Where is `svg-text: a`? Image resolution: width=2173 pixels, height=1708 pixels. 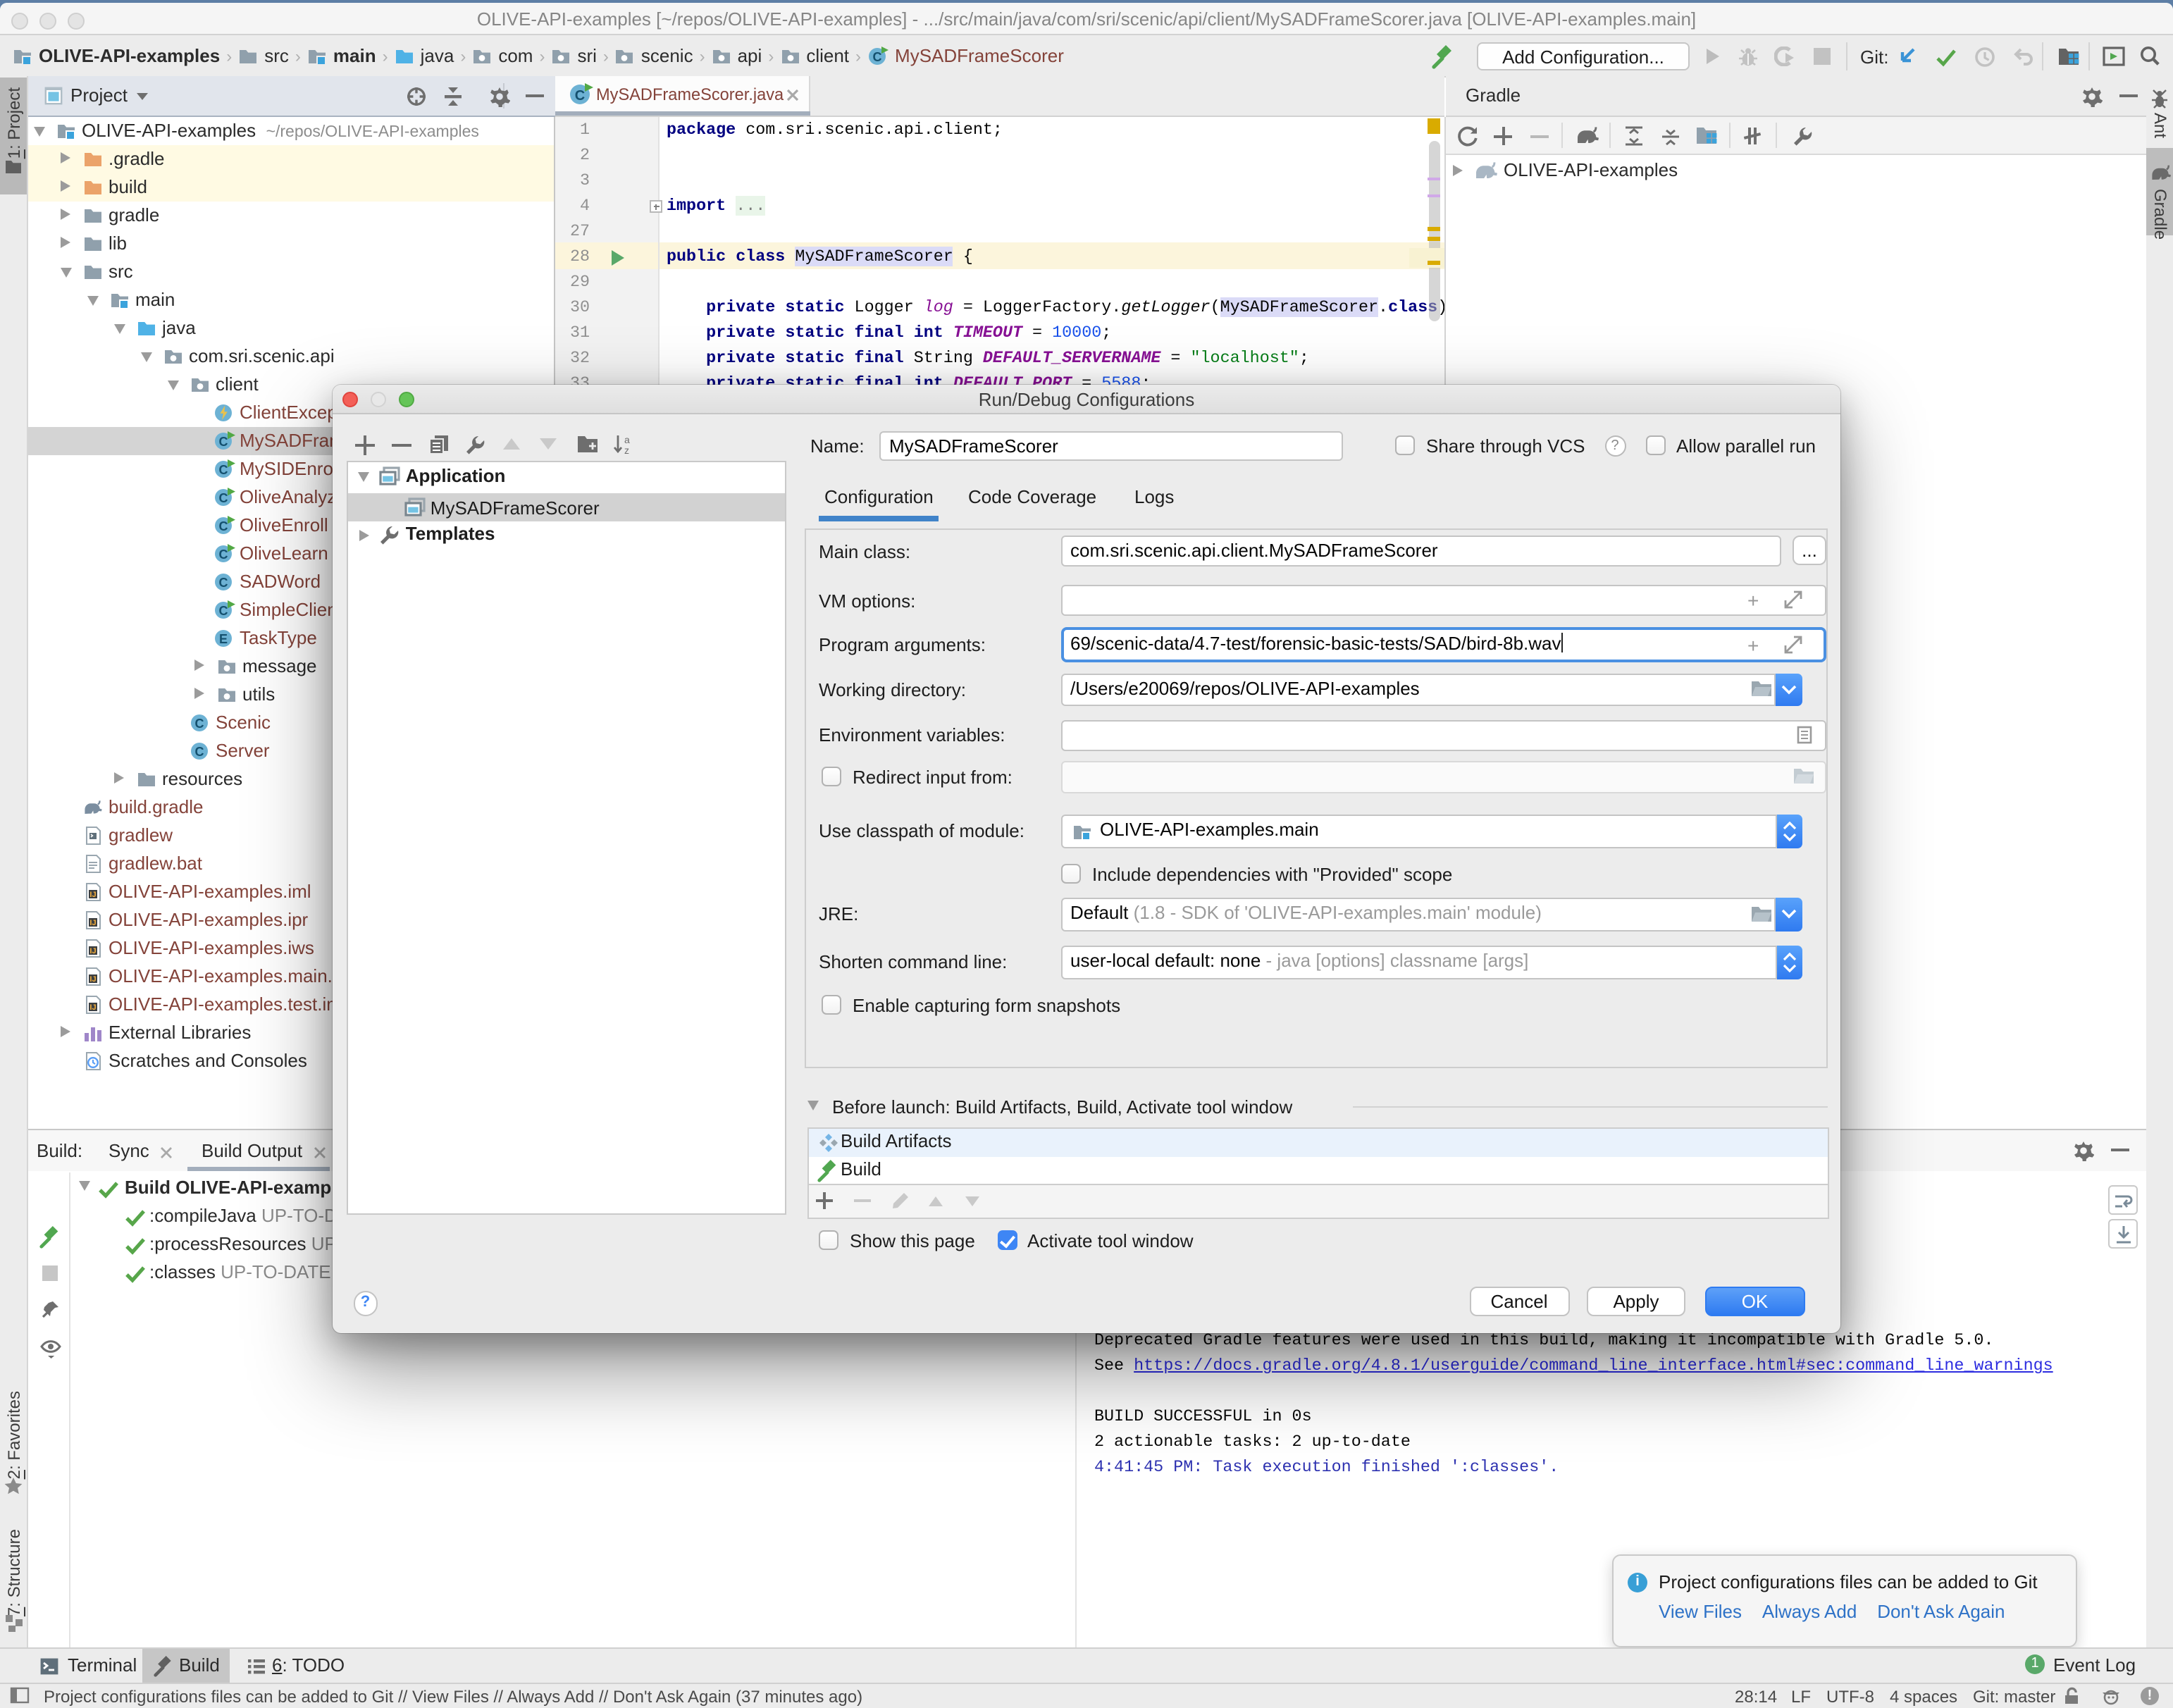
svg-text: a is located at coordinates (627, 439).